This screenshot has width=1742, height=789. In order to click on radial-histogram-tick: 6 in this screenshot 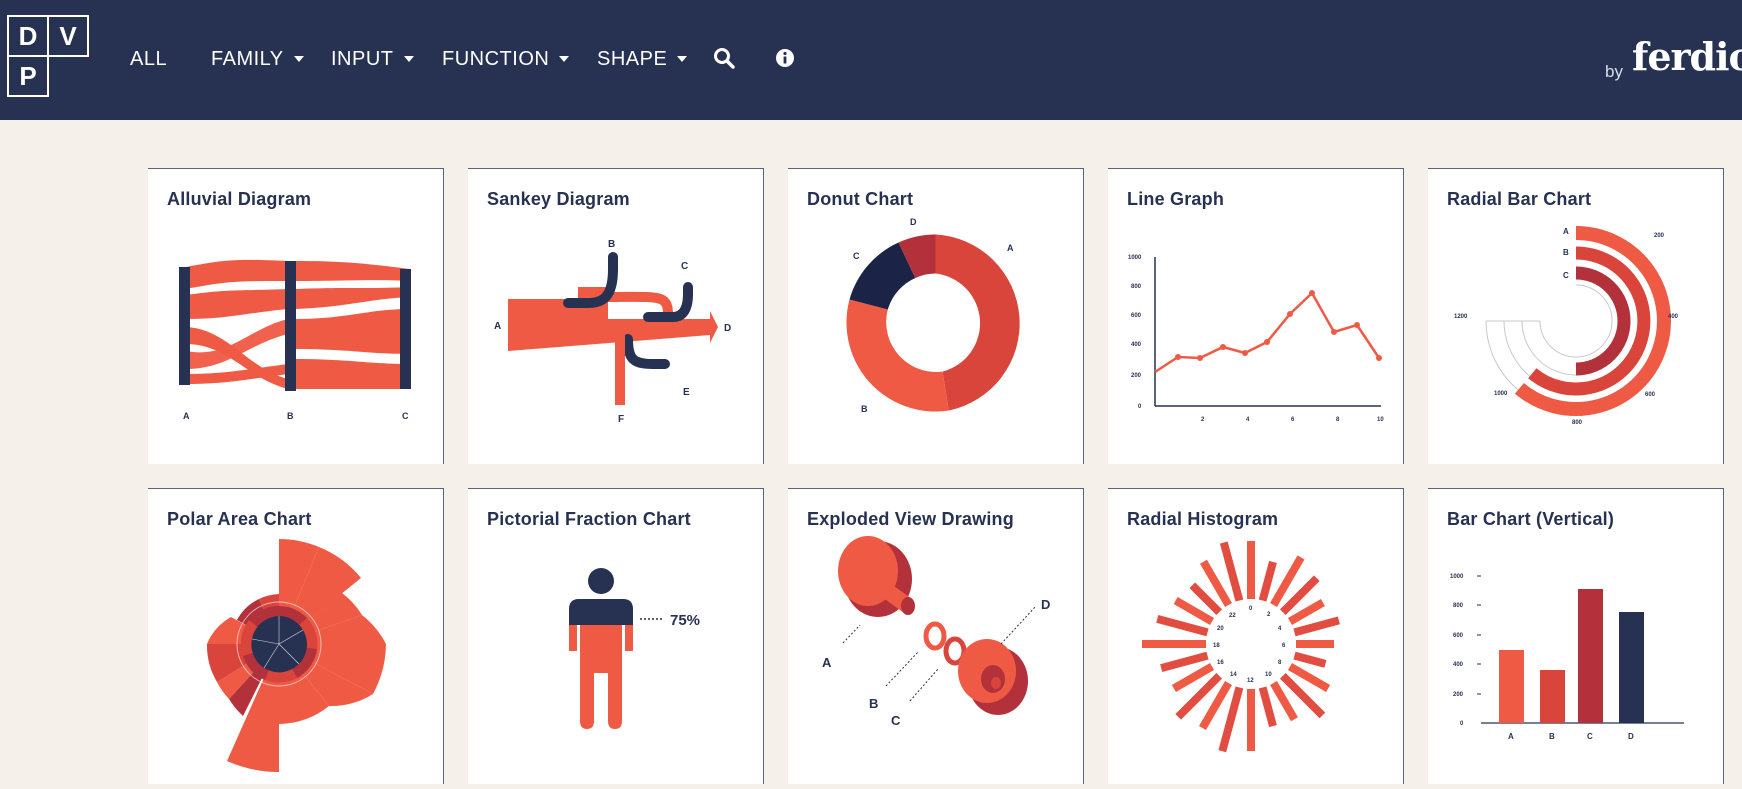, I will do `click(1284, 646)`.